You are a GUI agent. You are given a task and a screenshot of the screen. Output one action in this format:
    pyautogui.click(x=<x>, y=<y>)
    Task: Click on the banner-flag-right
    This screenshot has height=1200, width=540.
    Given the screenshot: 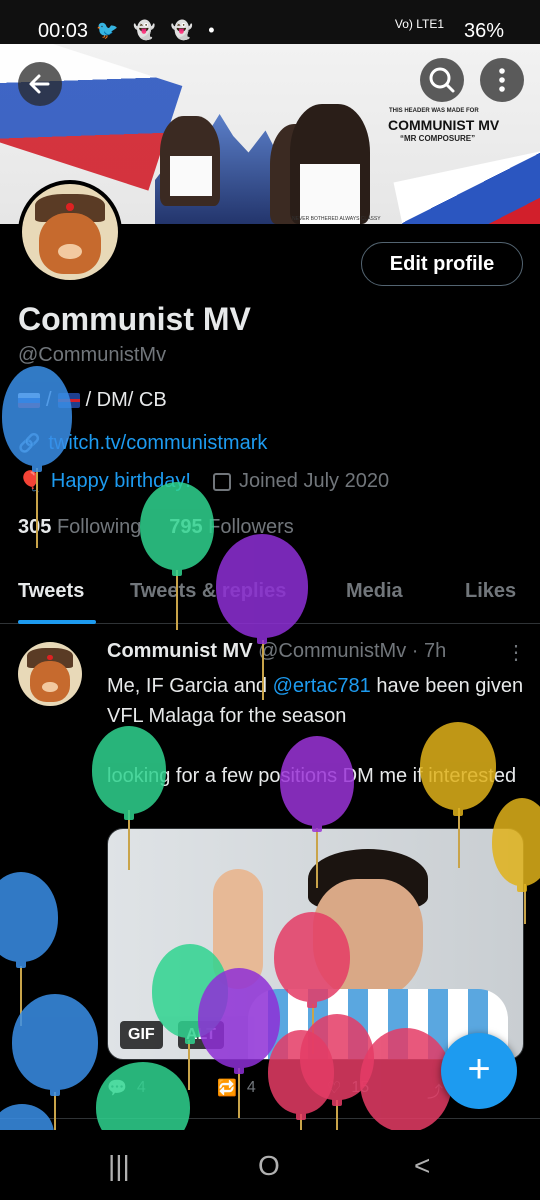 What is the action you would take?
    pyautogui.click(x=466, y=185)
    